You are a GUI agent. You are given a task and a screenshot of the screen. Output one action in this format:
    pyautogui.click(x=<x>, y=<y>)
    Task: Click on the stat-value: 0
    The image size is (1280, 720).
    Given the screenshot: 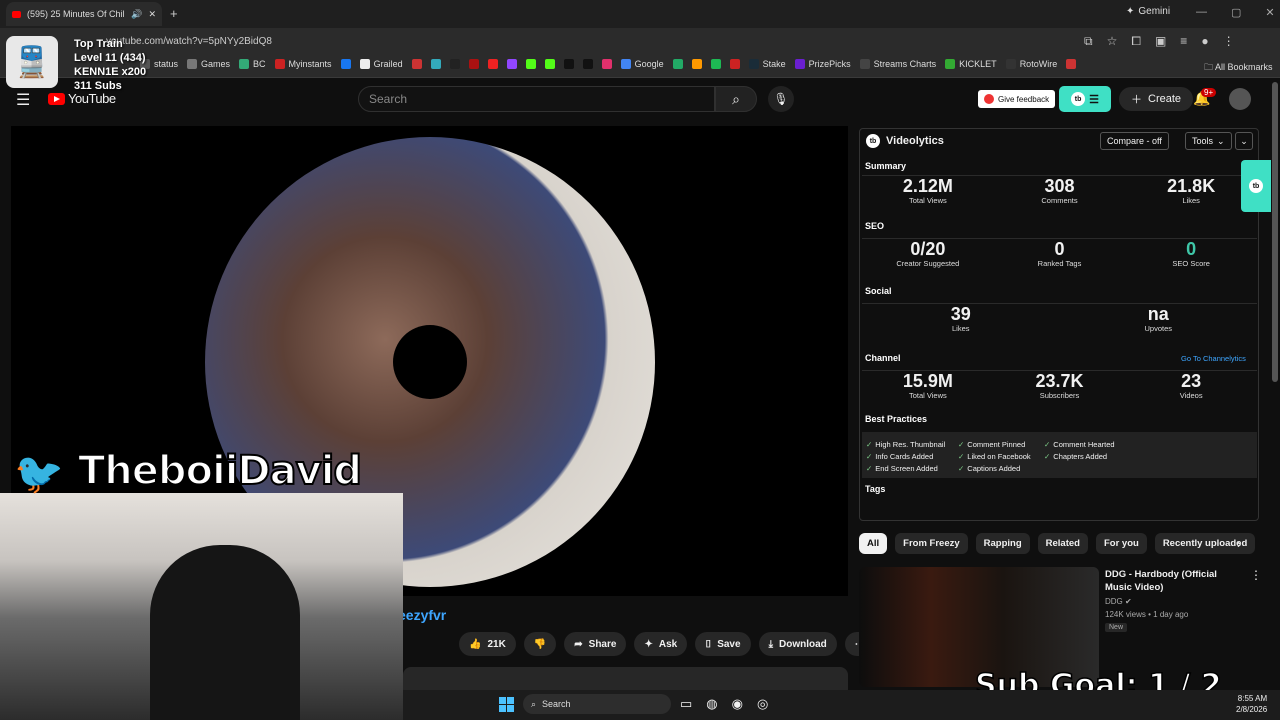 What is the action you would take?
    pyautogui.click(x=1191, y=249)
    